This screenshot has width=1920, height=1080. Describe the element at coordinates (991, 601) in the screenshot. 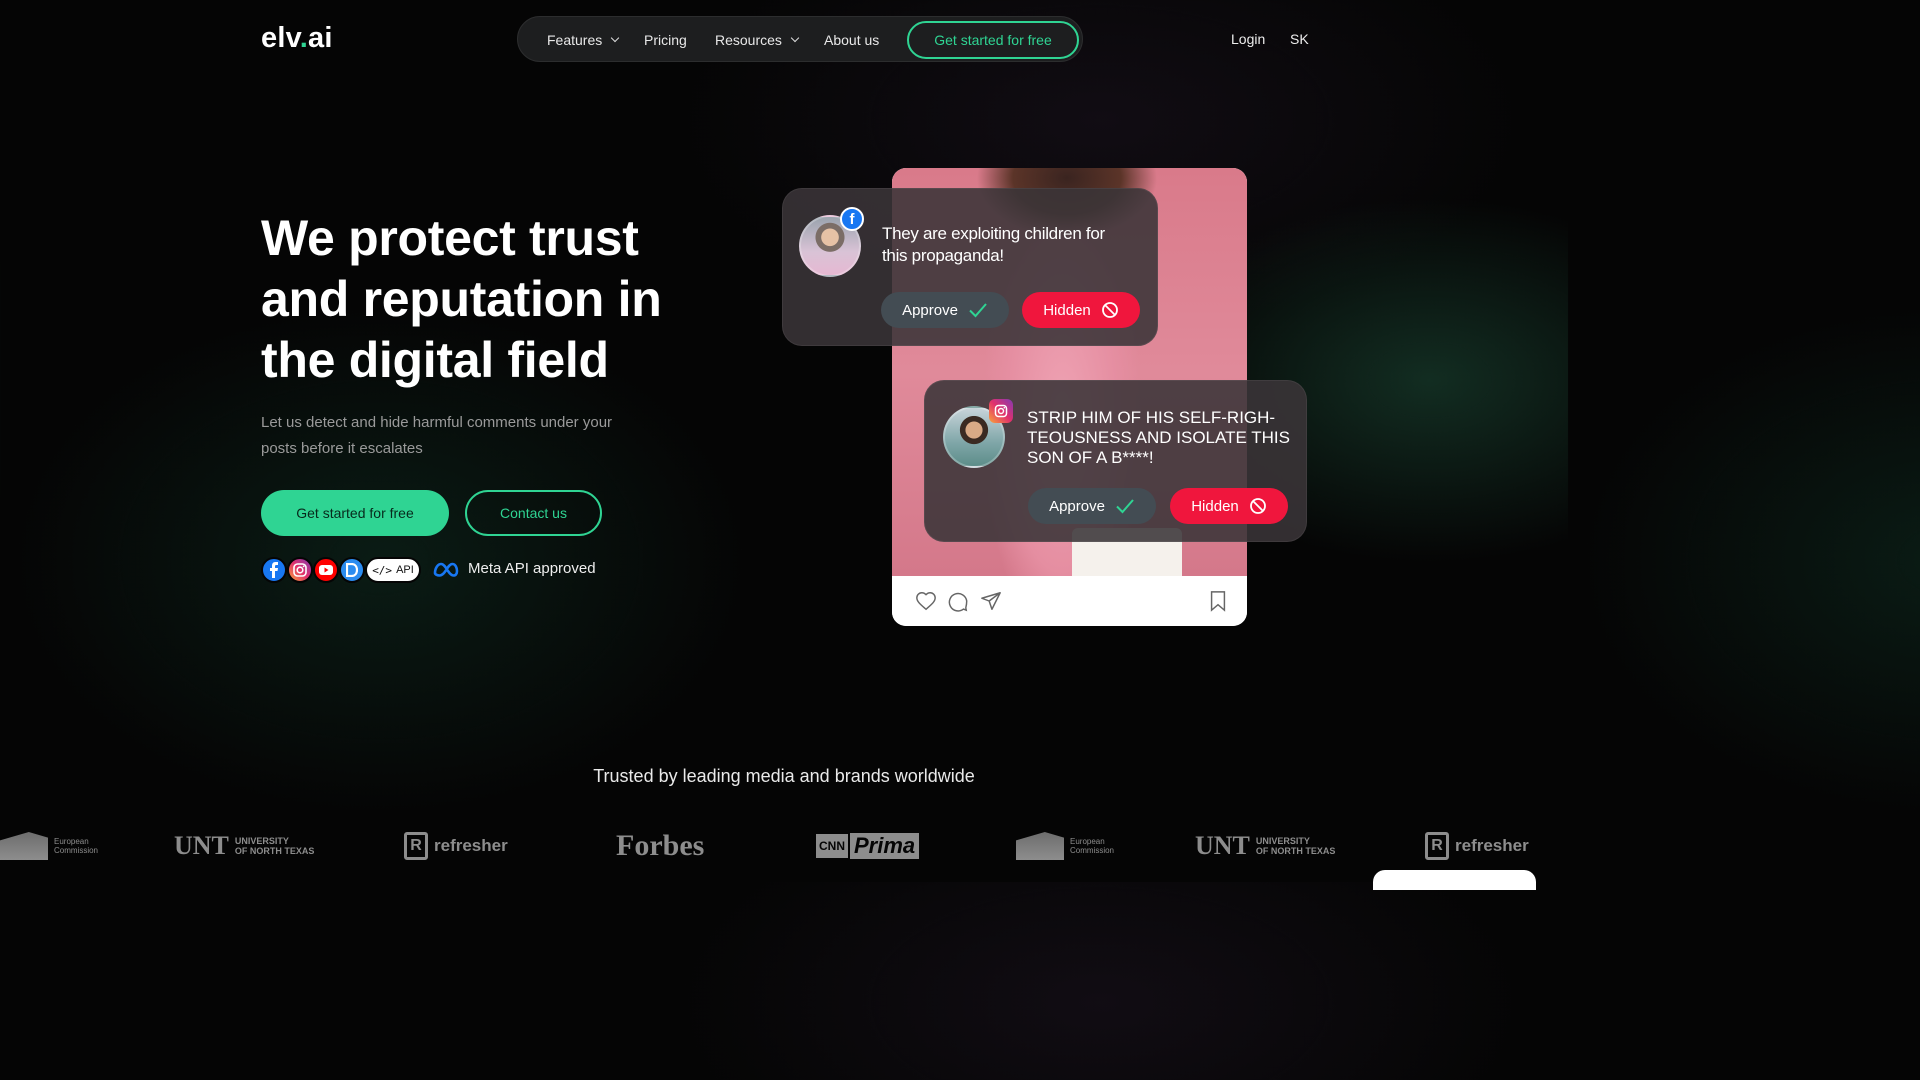

I see `share-icon` at that location.